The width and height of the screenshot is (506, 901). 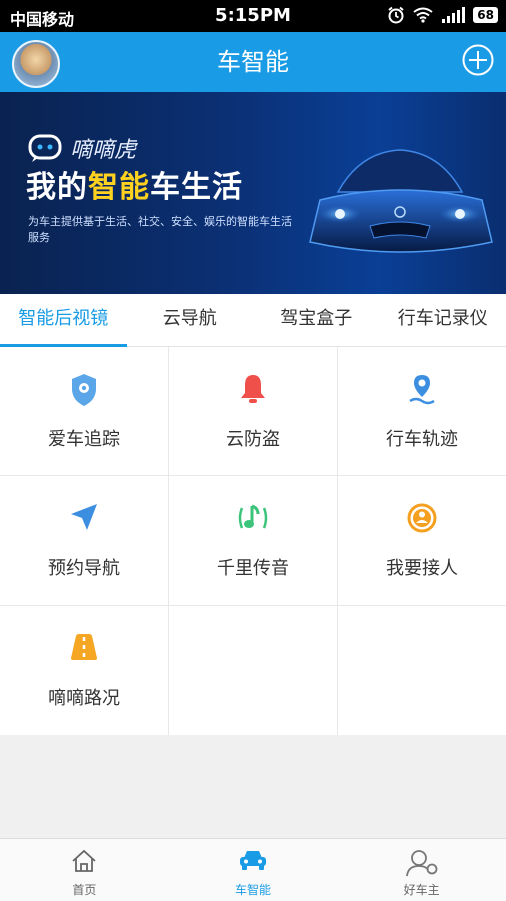 I want to click on category-tabs: 智能后视镜 云导航 驾宝盒子 行车记录仪, so click(x=253, y=320).